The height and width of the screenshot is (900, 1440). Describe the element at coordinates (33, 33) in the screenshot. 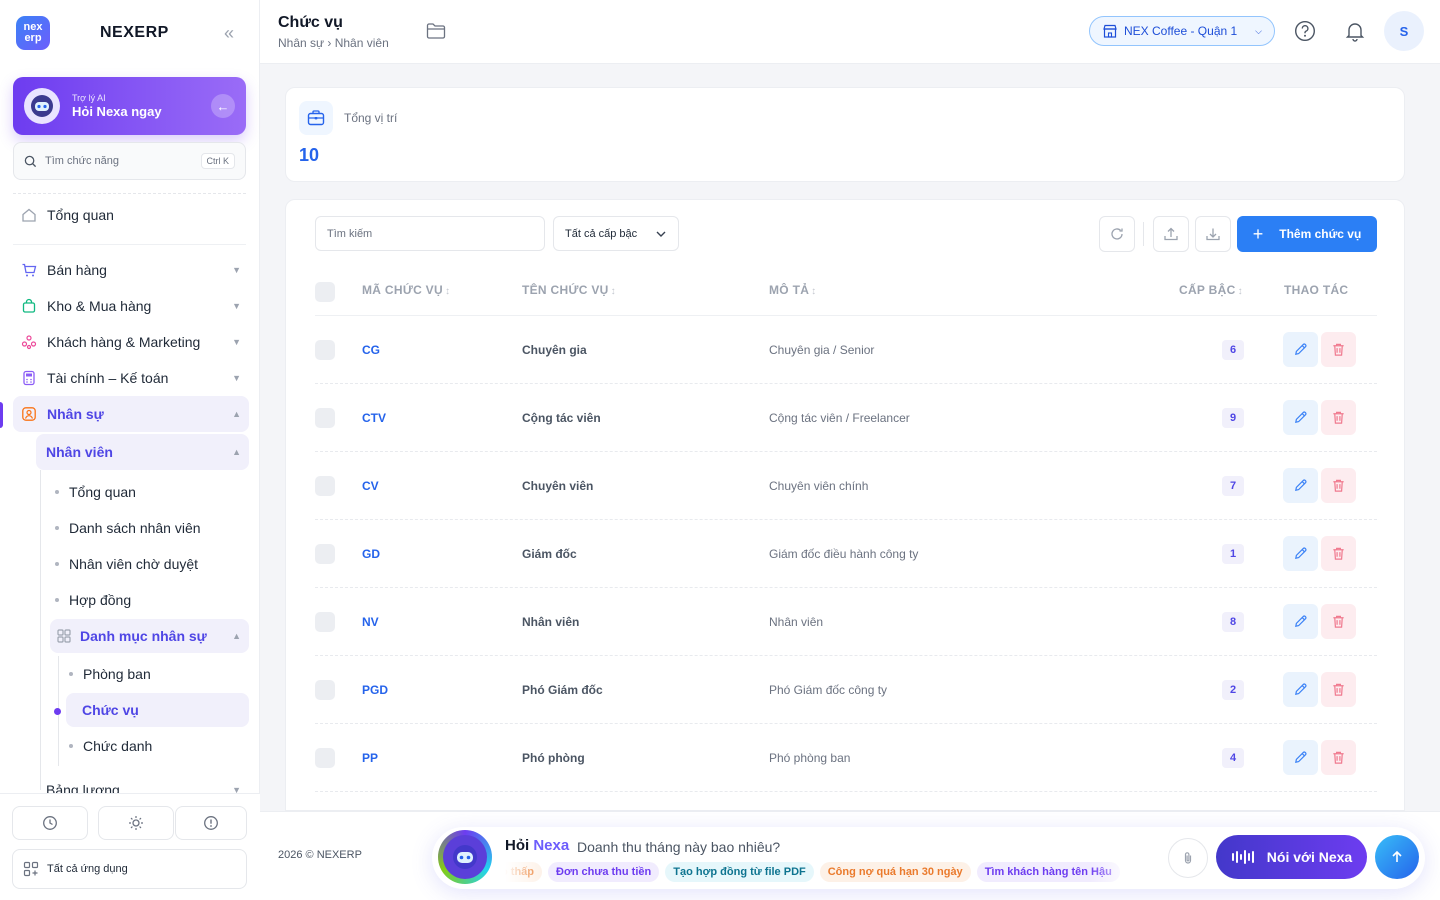

I see `logo: nex erp` at that location.